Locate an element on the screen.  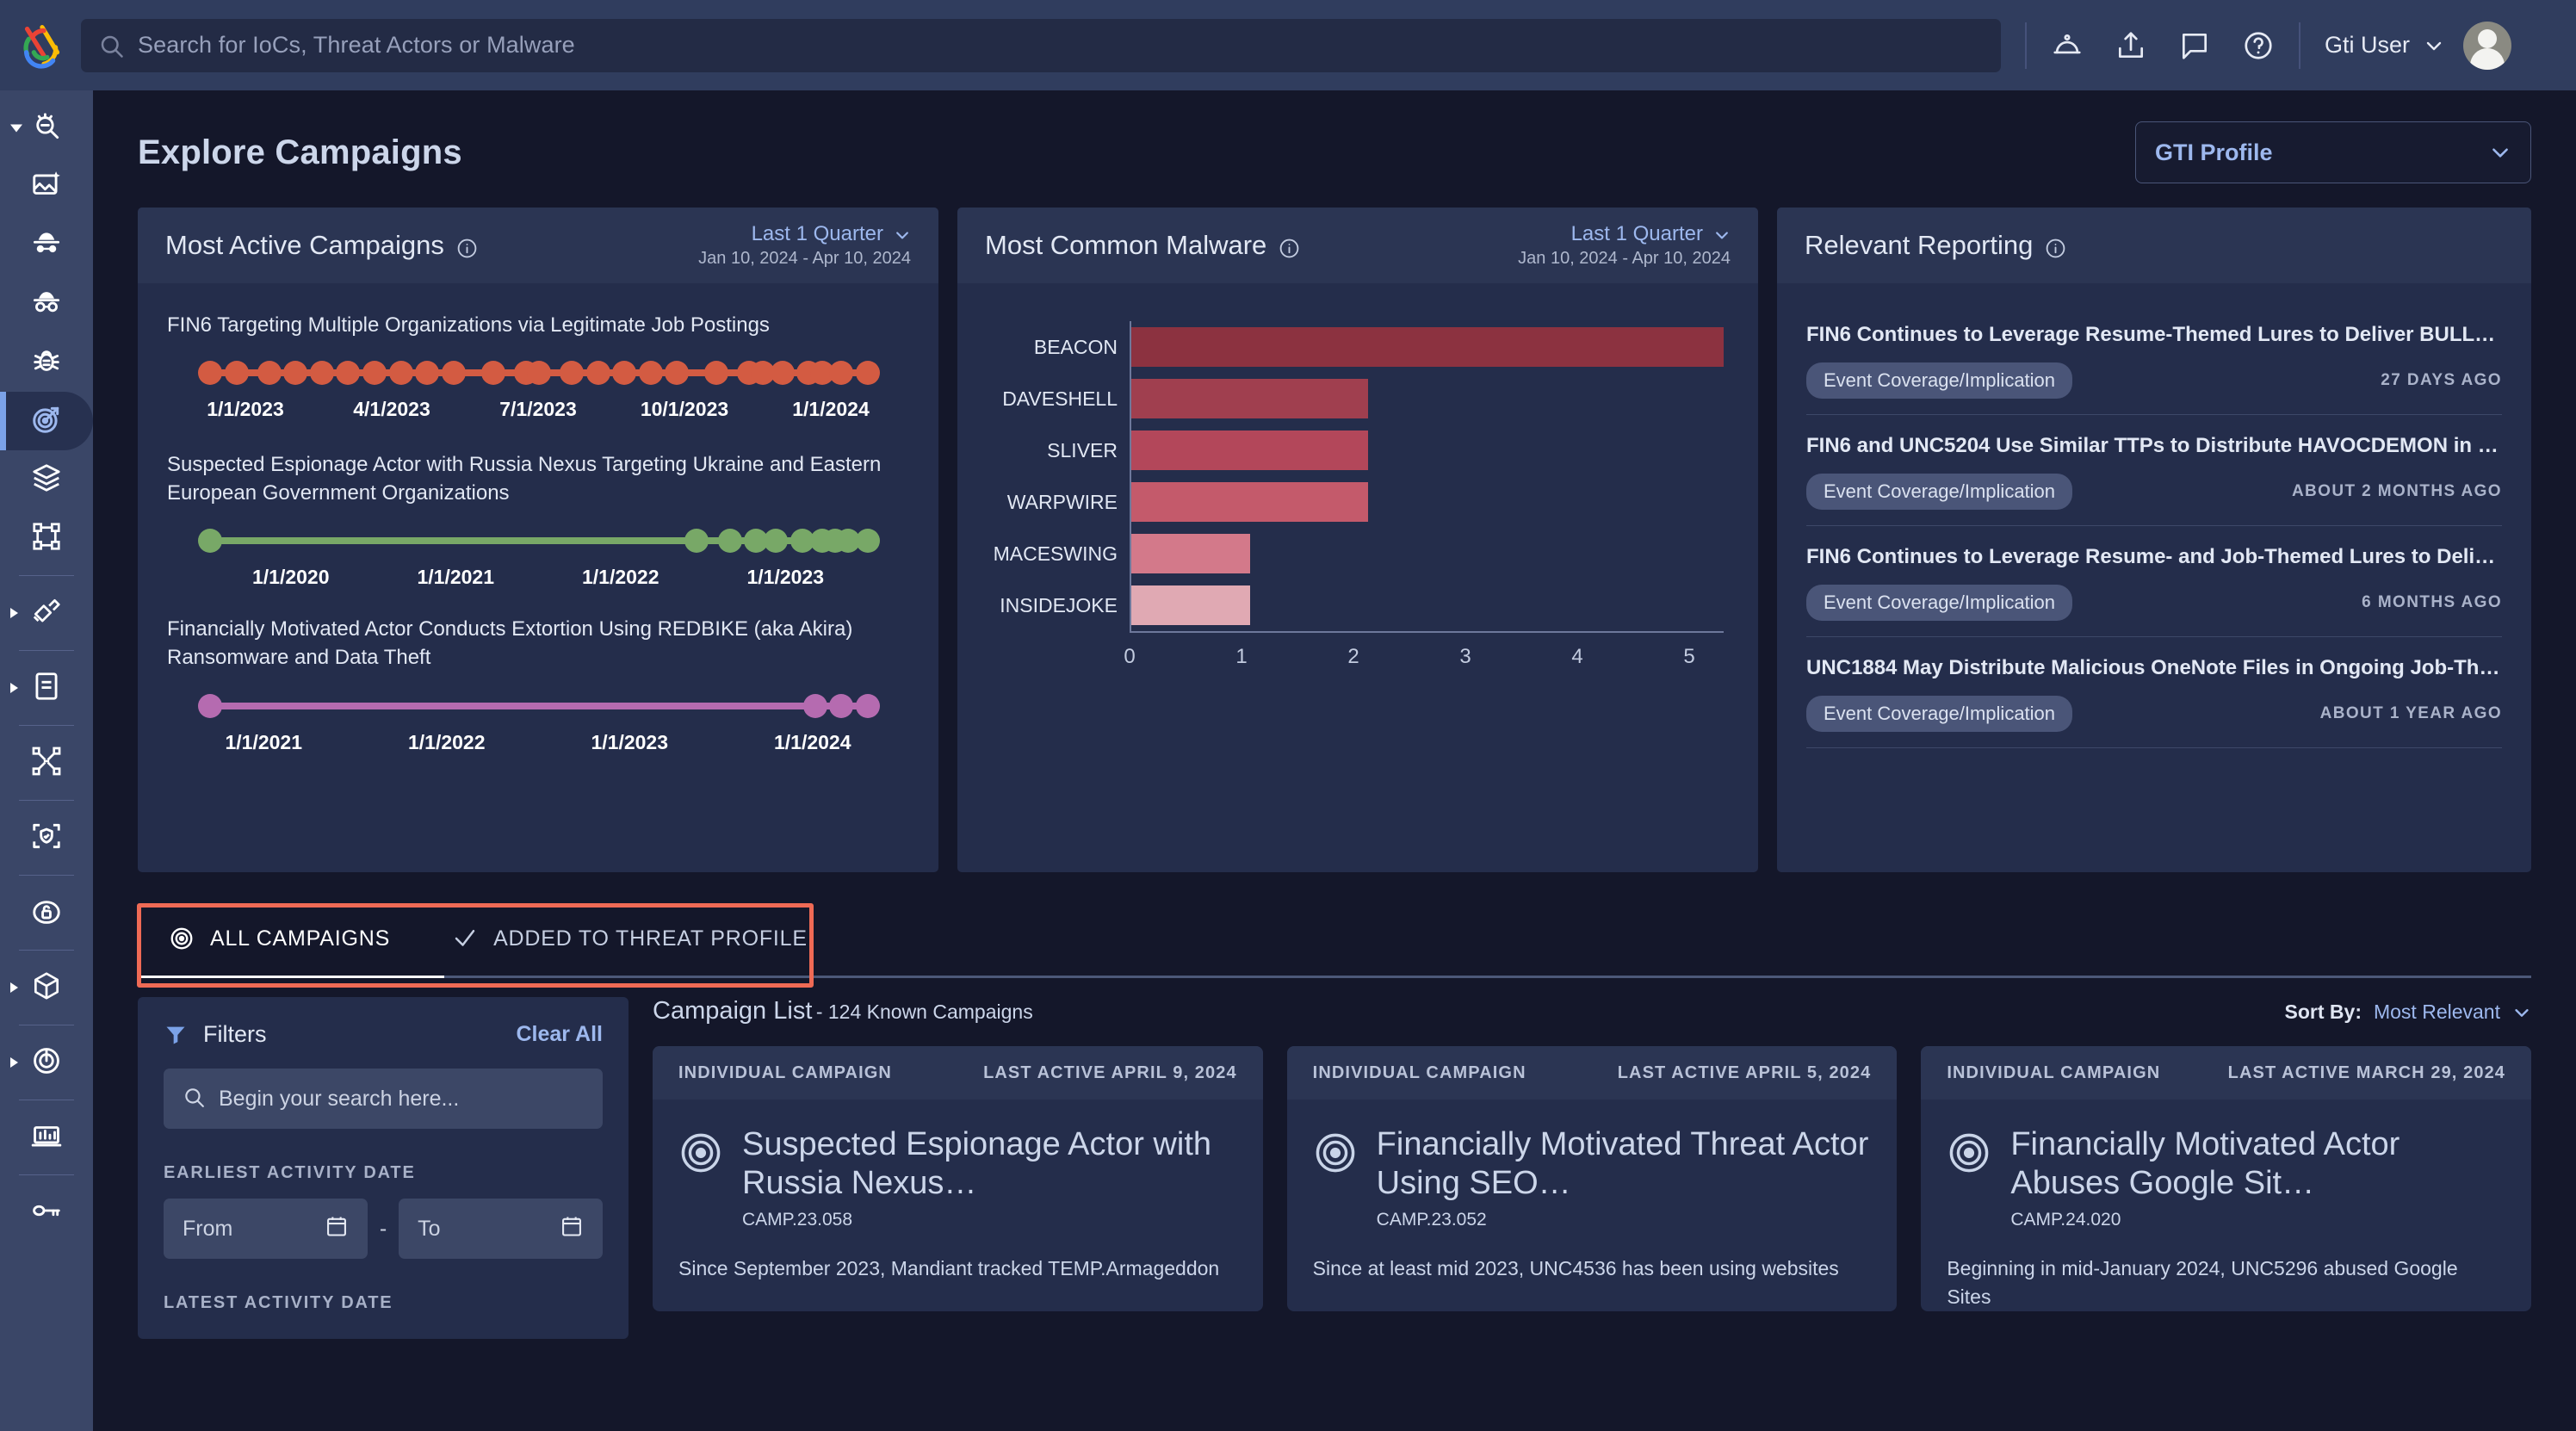
sort-by-control: Sort By: Most Relevant is located at coordinates (2408, 1012).